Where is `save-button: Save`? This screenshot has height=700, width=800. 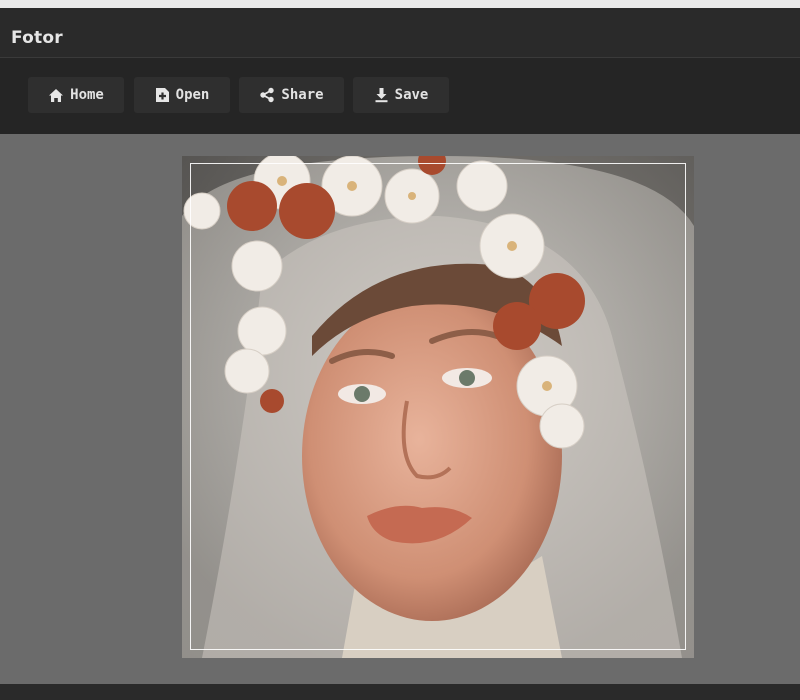 save-button: Save is located at coordinates (401, 95).